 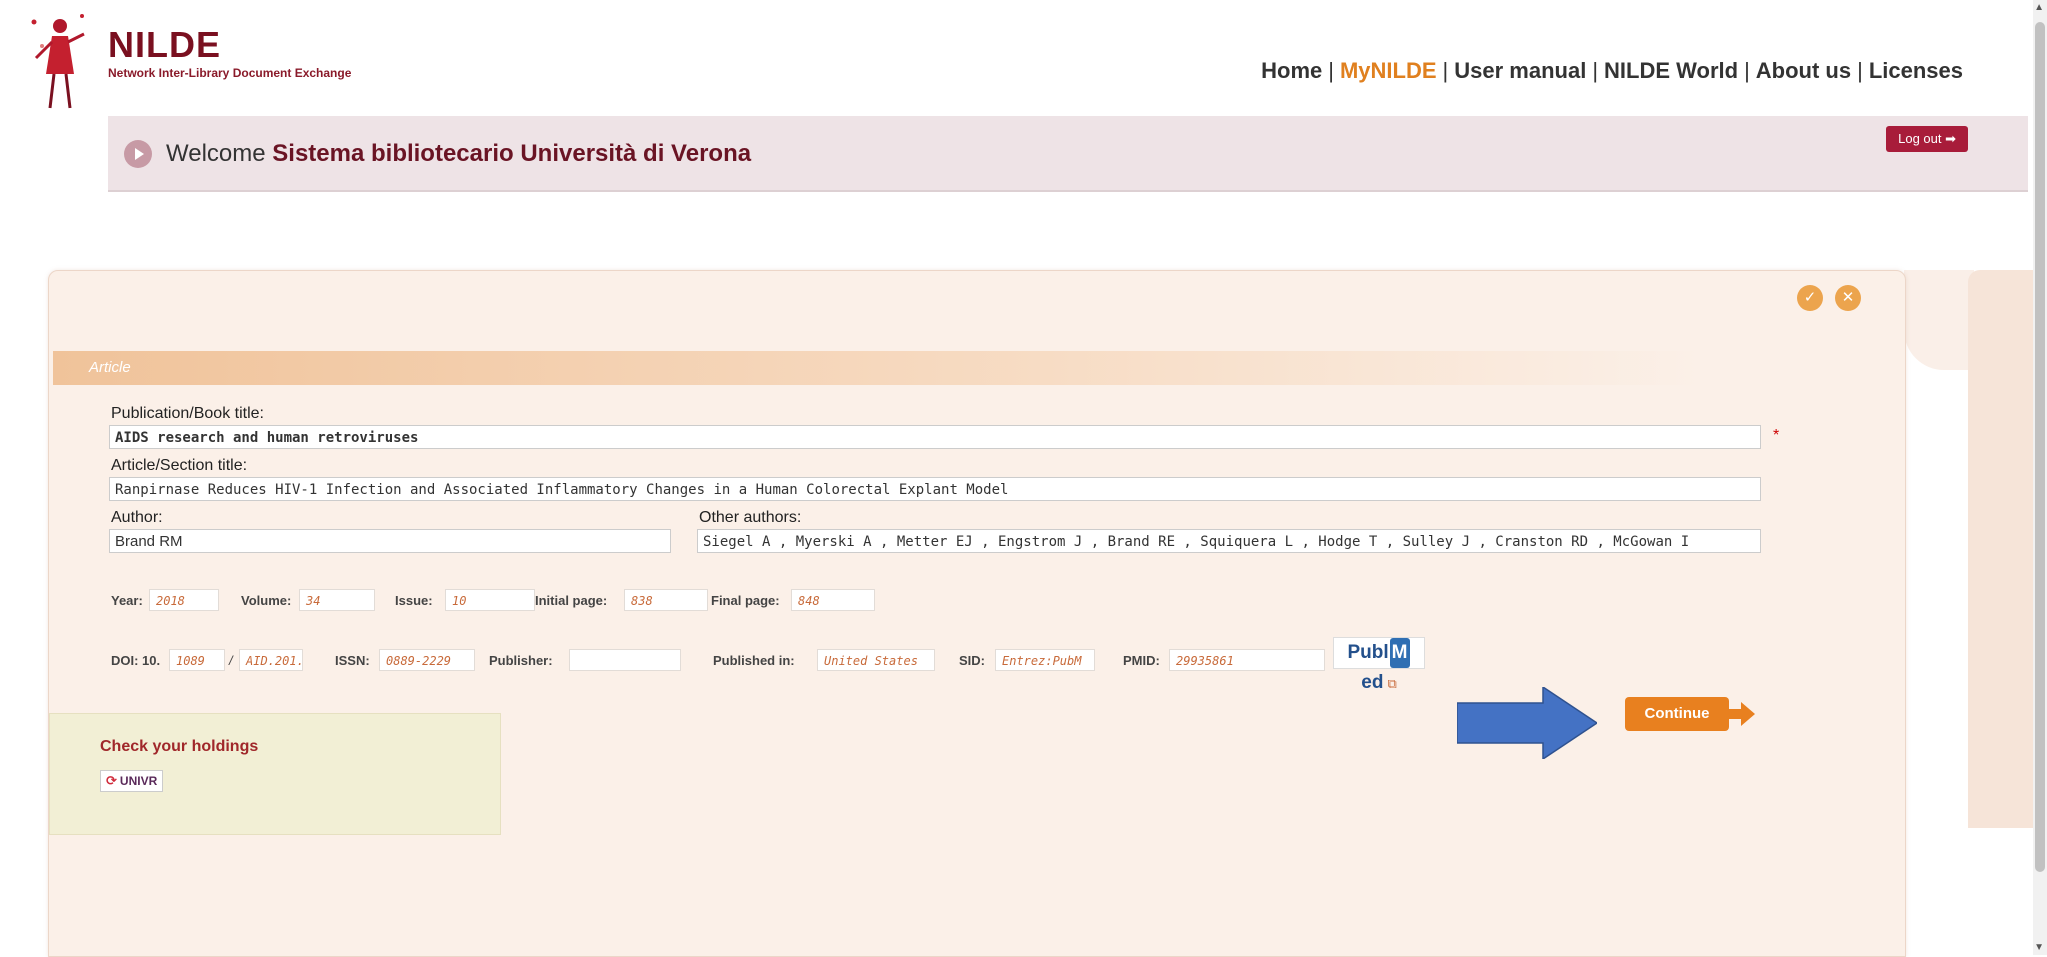 I want to click on scroll-up-icon: ▲, so click(x=2039, y=7).